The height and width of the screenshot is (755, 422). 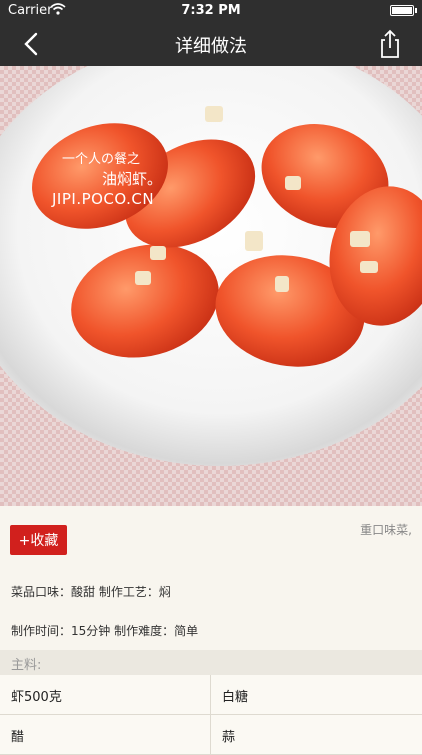 I want to click on watermark-url: JIPI.POCO.CN, so click(x=103, y=199).